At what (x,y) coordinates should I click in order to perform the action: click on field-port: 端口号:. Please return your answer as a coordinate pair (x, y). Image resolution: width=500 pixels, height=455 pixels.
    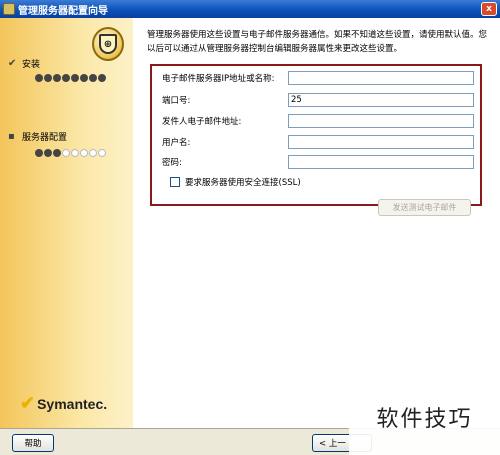
    Looking at the image, I should click on (318, 100).